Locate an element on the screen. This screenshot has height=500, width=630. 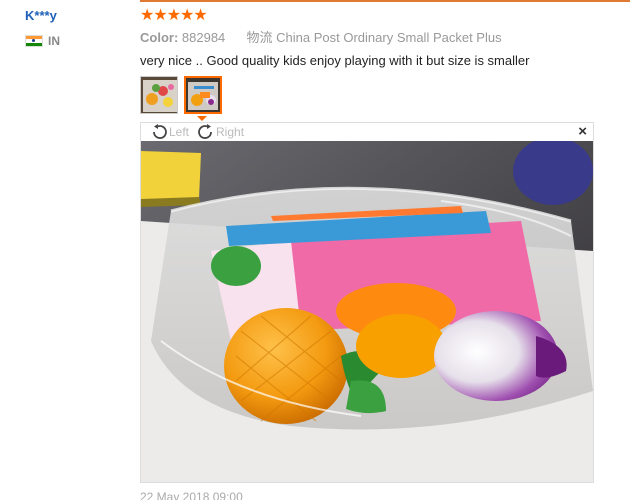
thumbnail-pointer is located at coordinates (202, 118).